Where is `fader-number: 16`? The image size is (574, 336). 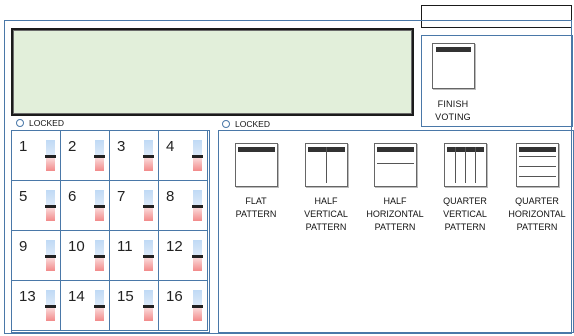 fader-number: 16 is located at coordinates (174, 296).